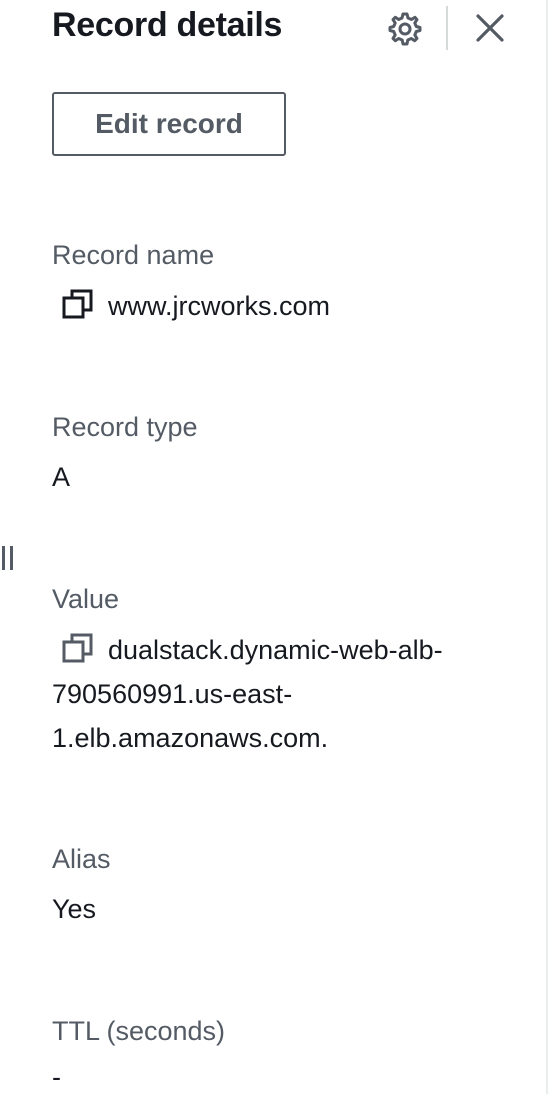 This screenshot has height=1094, width=548. What do you see at coordinates (86, 599) in the screenshot?
I see `value-label: Value` at bounding box center [86, 599].